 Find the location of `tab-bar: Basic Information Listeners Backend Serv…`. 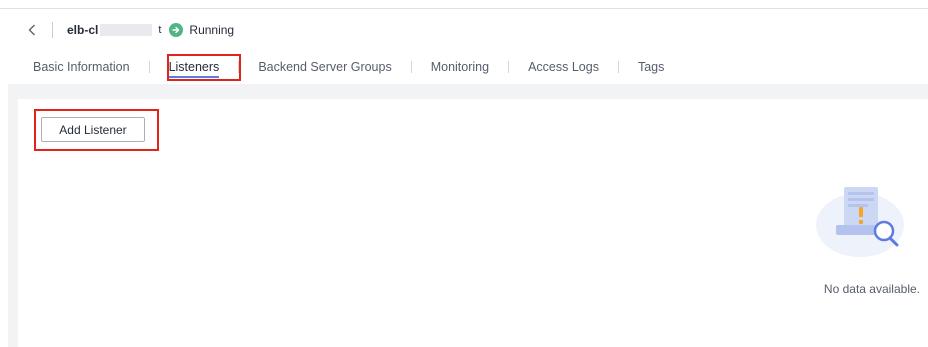

tab-bar: Basic Information Listeners Backend Serv… is located at coordinates (348, 67).